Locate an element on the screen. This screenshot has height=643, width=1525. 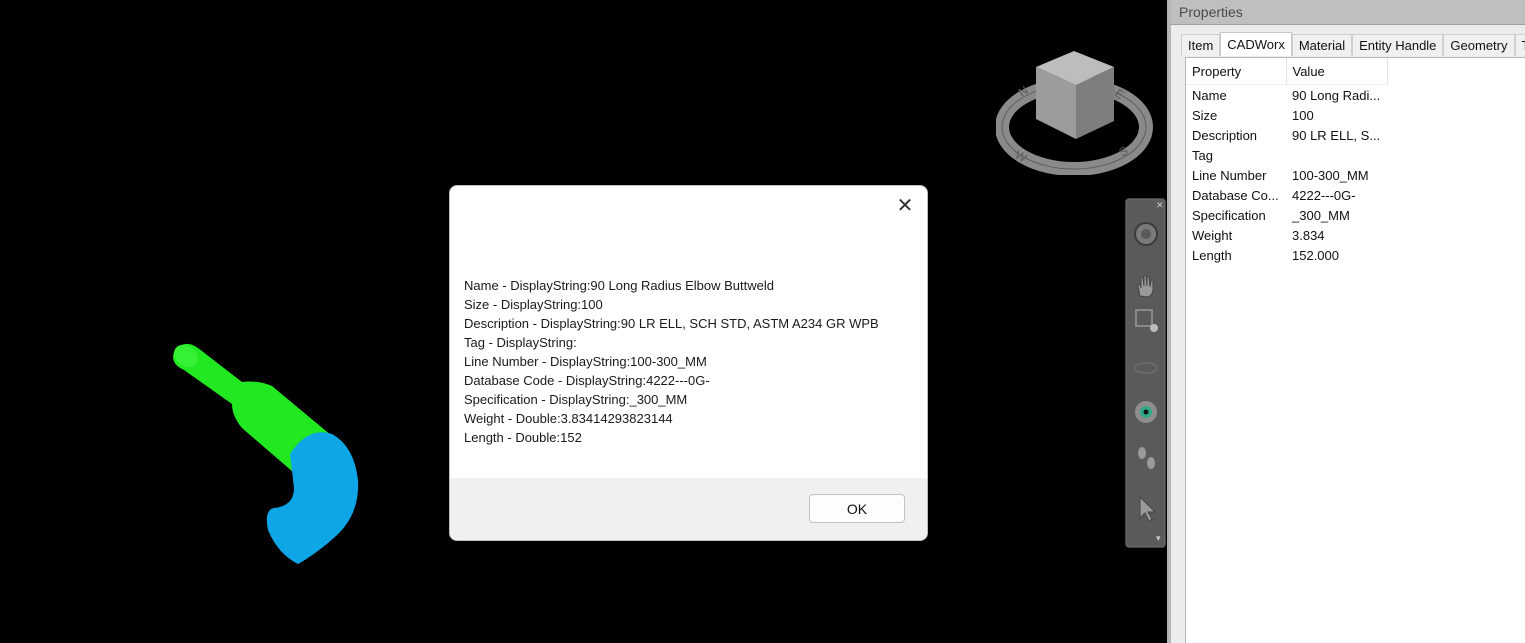
navbar-menu-icon: ▾ is located at coordinates (1158, 538).